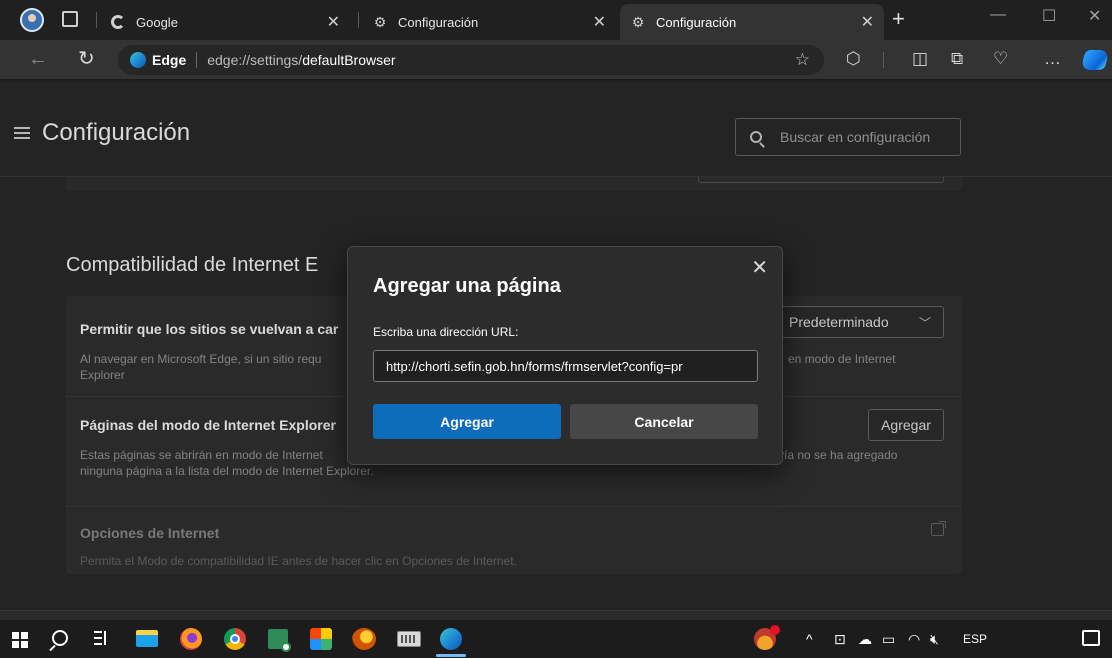  What do you see at coordinates (157, 22) in the screenshot?
I see `tab-label: Google` at bounding box center [157, 22].